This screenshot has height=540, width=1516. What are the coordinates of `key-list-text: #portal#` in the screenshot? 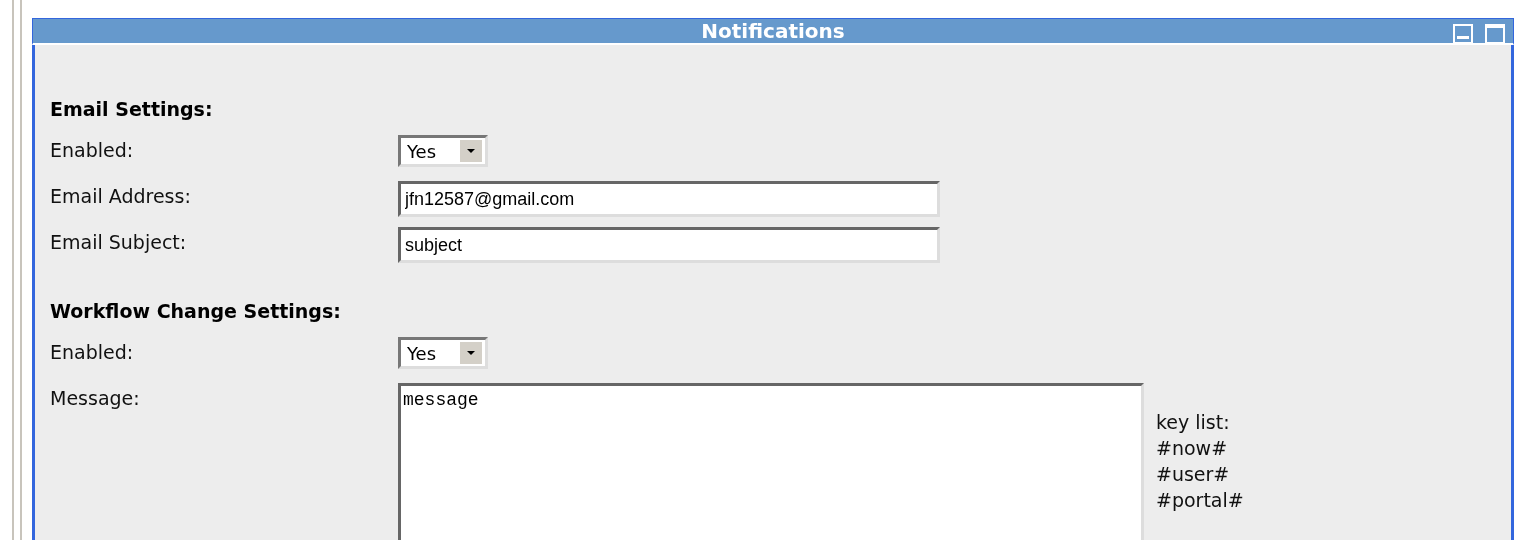 It's located at (1200, 500).